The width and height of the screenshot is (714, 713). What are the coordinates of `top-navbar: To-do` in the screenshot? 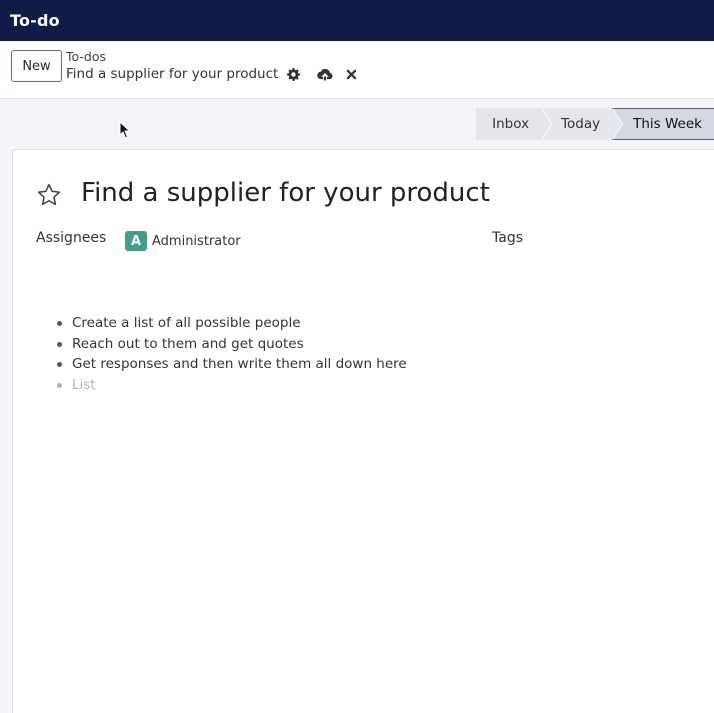 It's located at (357, 20).